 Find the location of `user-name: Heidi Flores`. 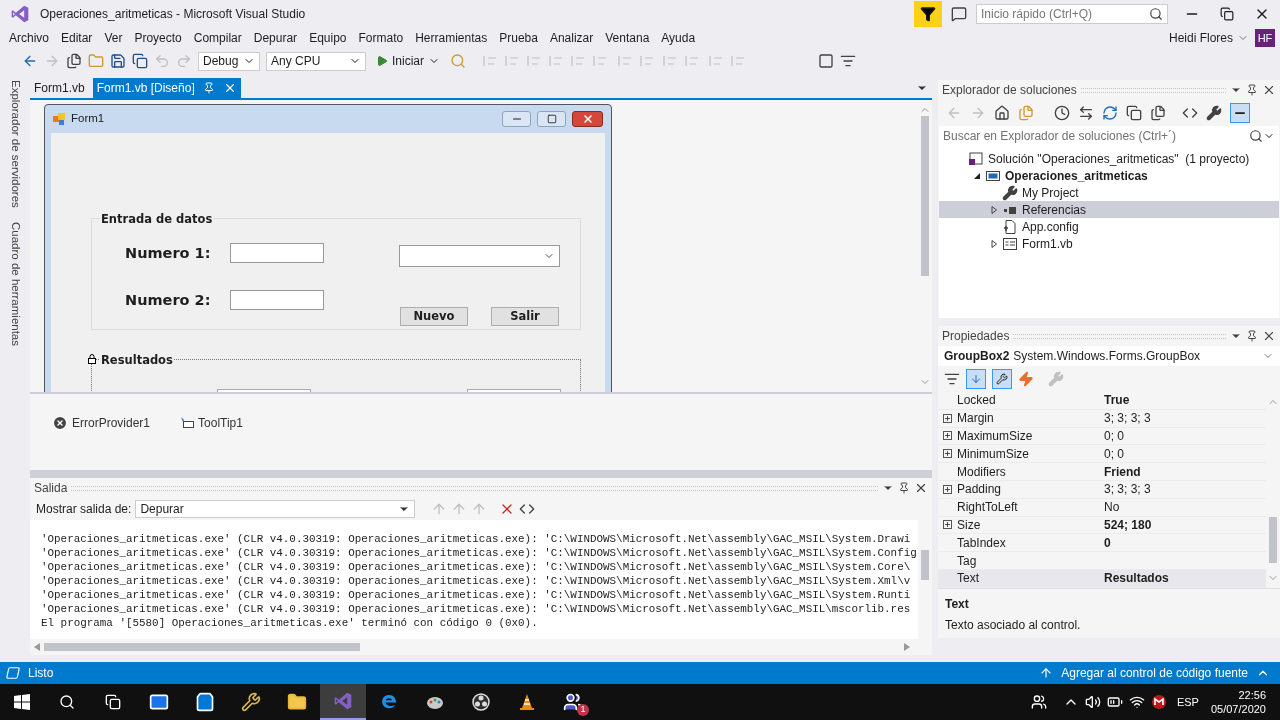

user-name: Heidi Flores is located at coordinates (1200, 38).